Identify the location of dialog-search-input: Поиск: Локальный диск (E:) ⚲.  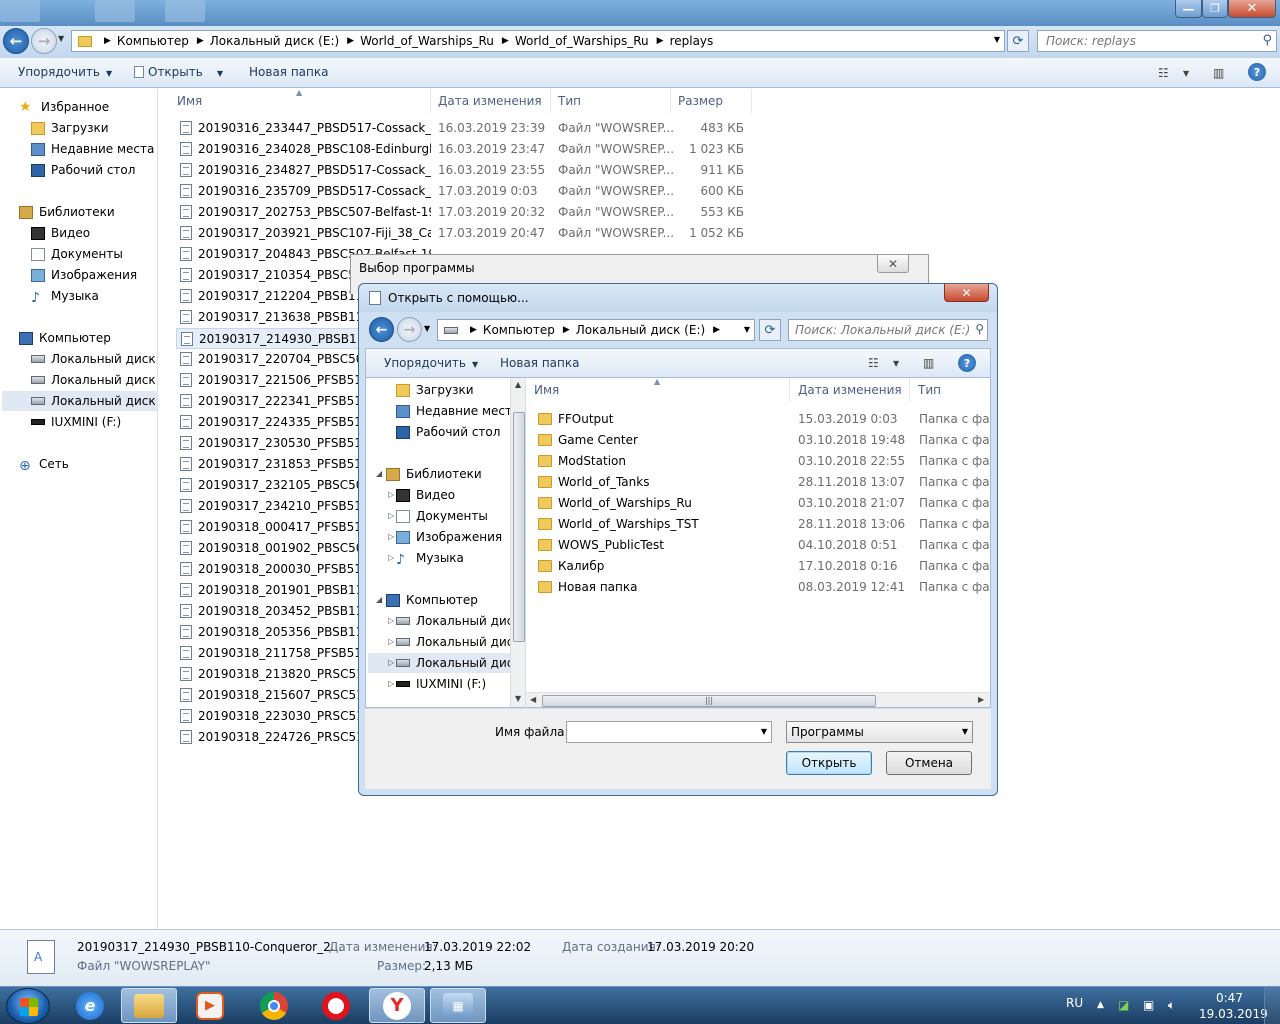
(888, 330).